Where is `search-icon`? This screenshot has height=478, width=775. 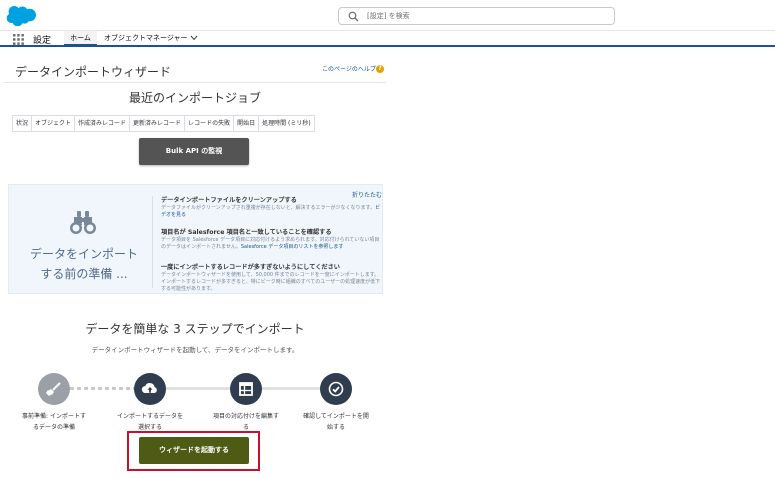 search-icon is located at coordinates (353, 16).